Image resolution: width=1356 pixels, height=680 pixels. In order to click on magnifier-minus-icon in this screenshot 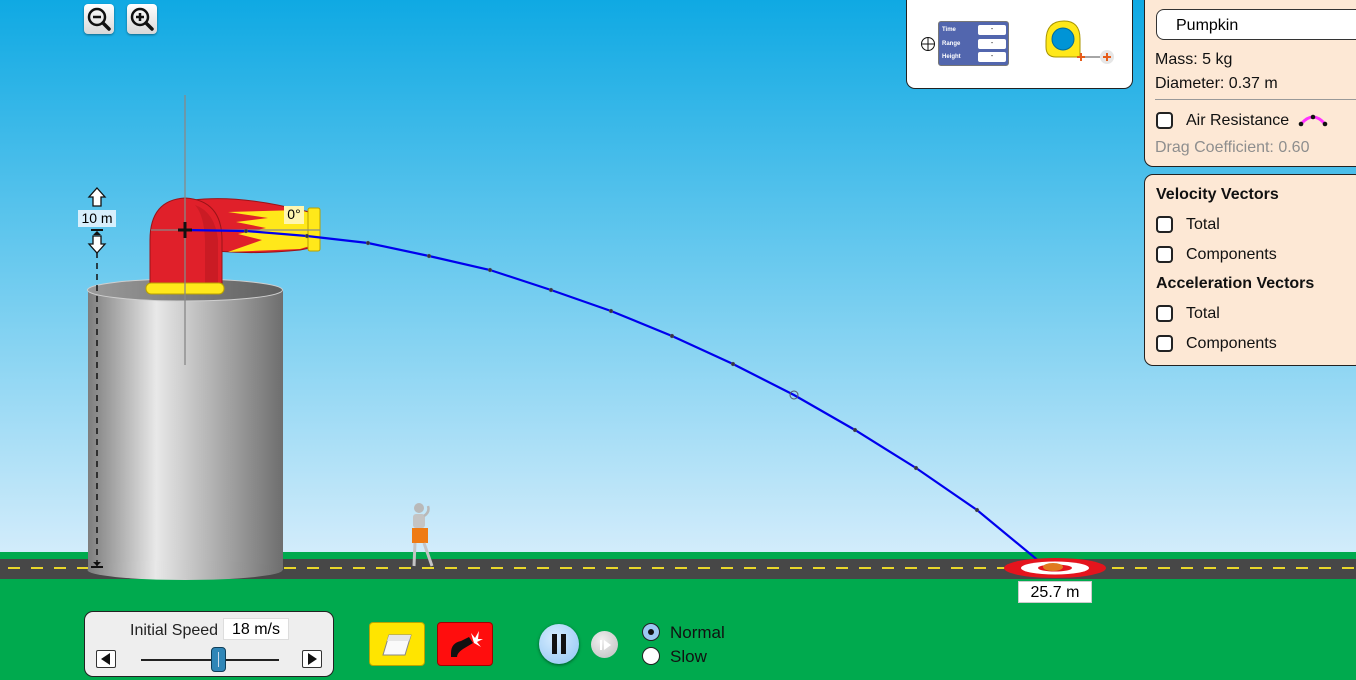, I will do `click(99, 19)`.